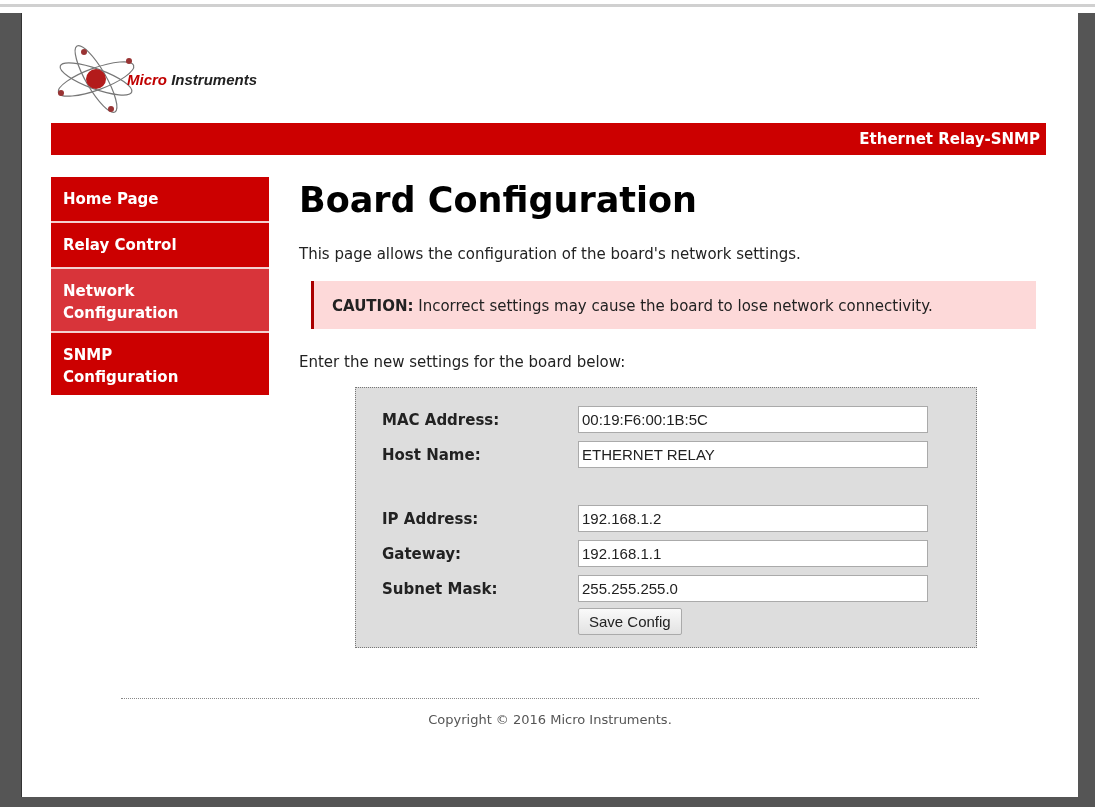 The image size is (1095, 807). Describe the element at coordinates (431, 518) in the screenshot. I see `field-label: IP Address:` at that location.